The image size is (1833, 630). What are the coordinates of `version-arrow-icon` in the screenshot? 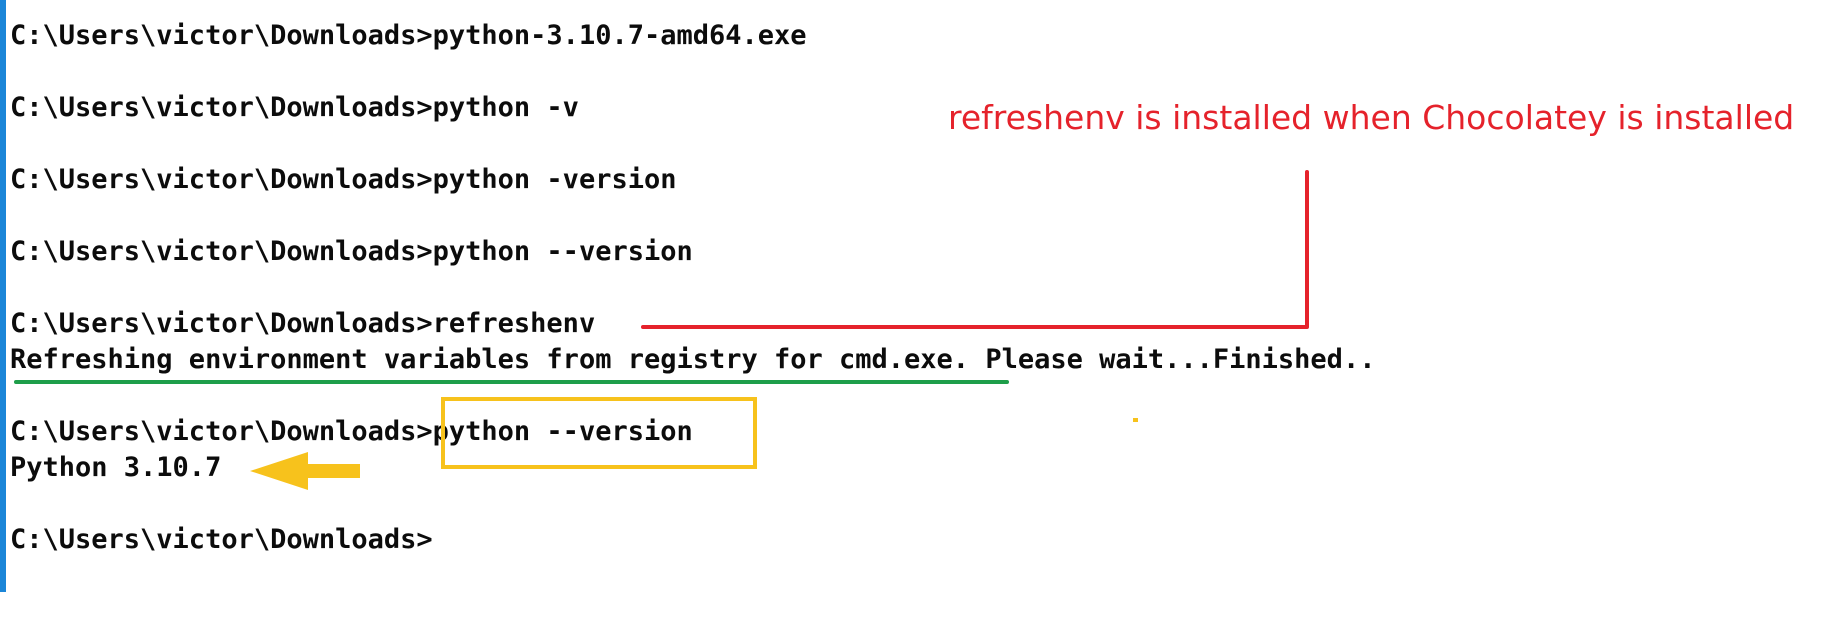 It's located at (305, 471).